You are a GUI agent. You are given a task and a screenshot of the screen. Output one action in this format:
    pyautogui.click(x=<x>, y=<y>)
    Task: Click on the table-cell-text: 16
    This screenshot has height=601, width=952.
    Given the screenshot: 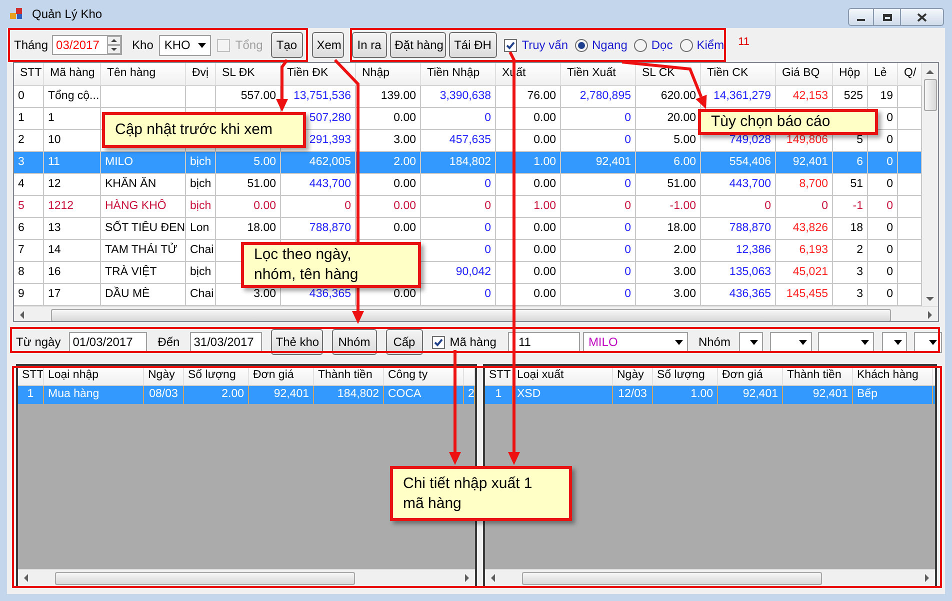 What is the action you would take?
    pyautogui.click(x=54, y=272)
    